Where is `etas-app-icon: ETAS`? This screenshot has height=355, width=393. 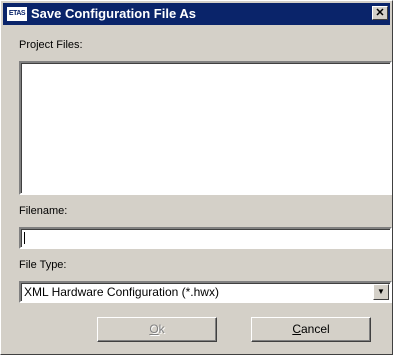 etas-app-icon: ETAS is located at coordinates (17, 14).